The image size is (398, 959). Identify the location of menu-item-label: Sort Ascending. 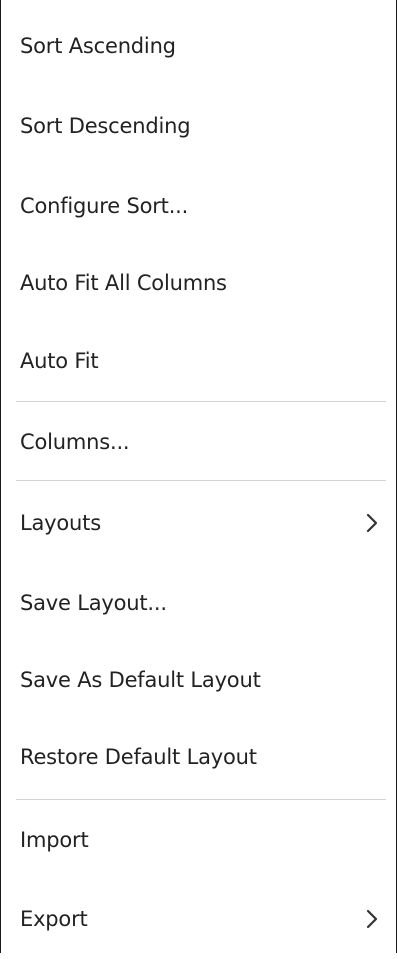
(98, 46).